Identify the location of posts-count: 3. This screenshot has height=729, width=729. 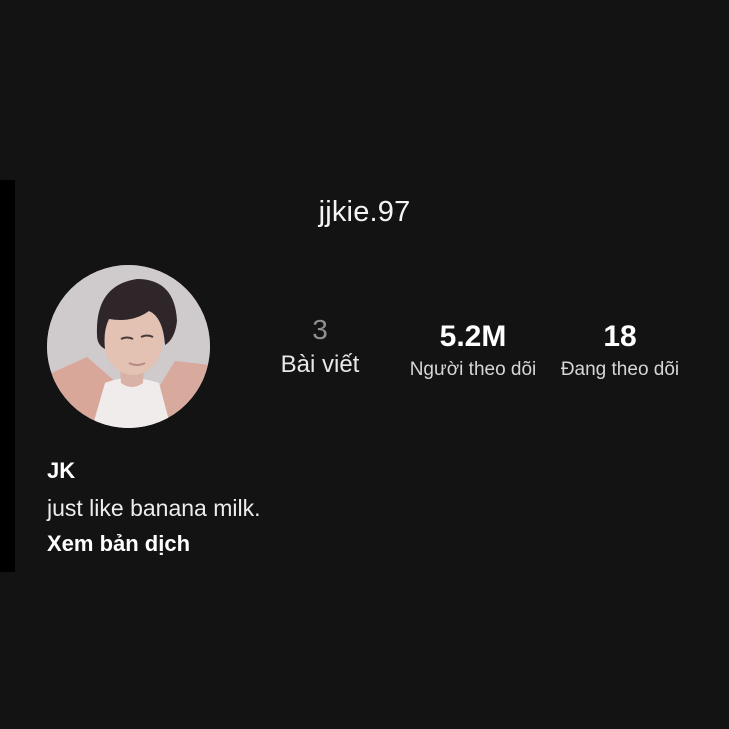
(320, 329).